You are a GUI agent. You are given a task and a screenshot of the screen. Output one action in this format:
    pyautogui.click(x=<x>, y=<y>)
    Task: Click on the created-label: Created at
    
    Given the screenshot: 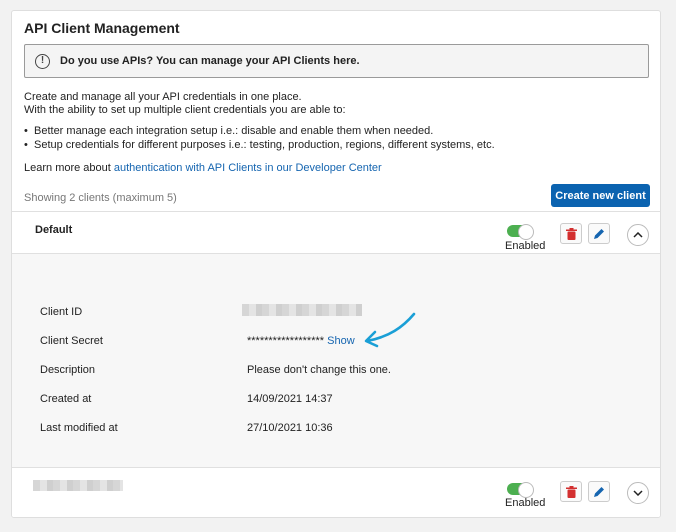 What is the action you would take?
    pyautogui.click(x=66, y=399)
    